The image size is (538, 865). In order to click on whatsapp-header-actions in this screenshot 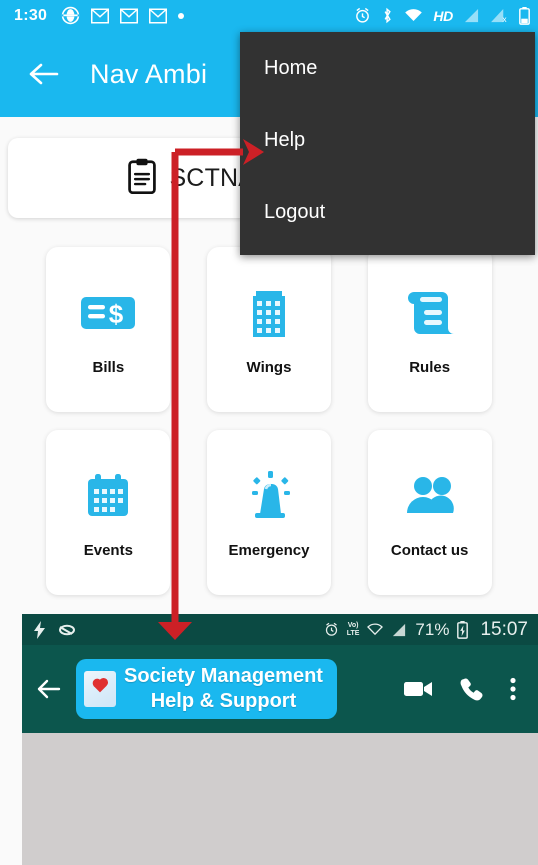, I will do `click(470, 689)`.